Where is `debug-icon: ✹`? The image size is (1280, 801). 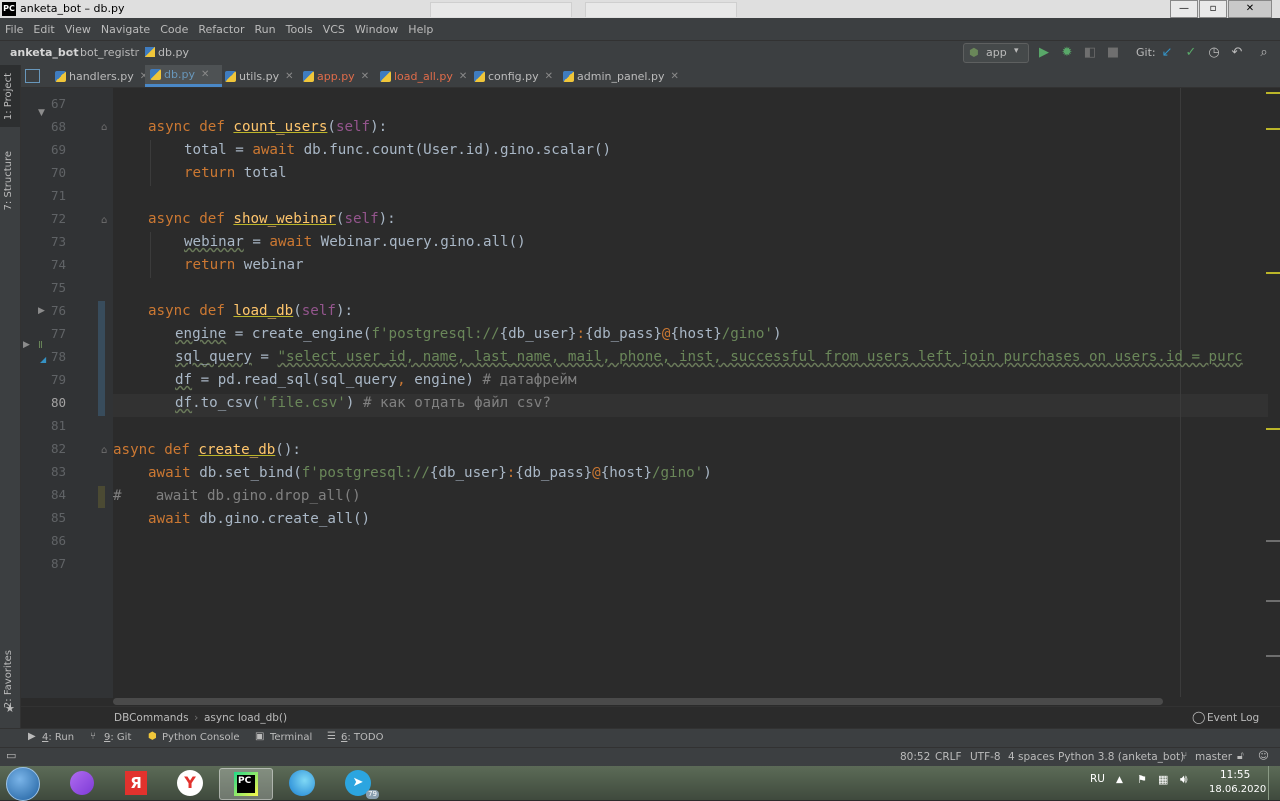 debug-icon: ✹ is located at coordinates (1067, 53).